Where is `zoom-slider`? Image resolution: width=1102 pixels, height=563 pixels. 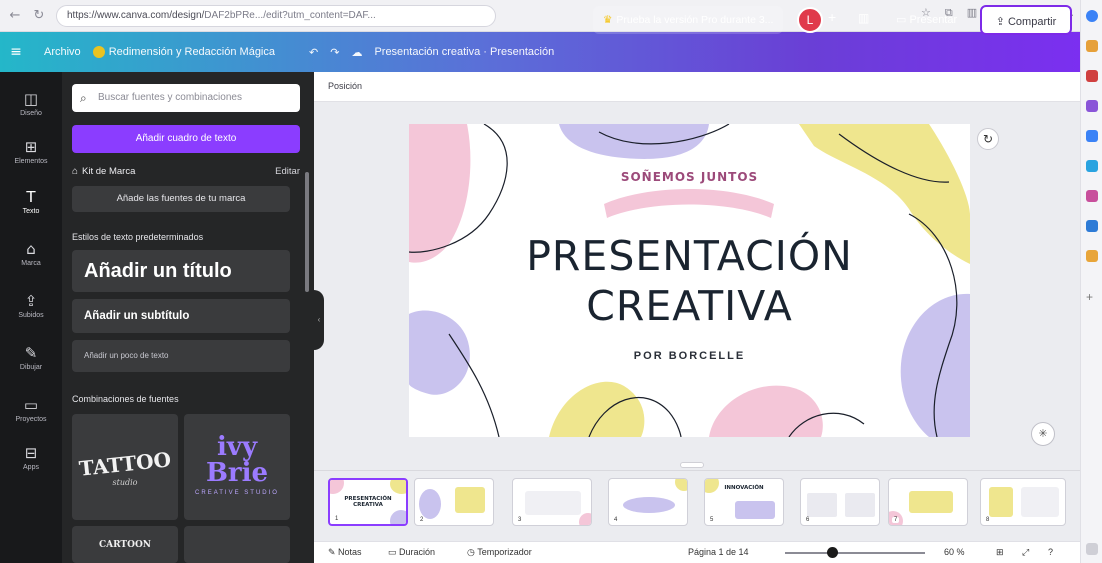 zoom-slider is located at coordinates (855, 553).